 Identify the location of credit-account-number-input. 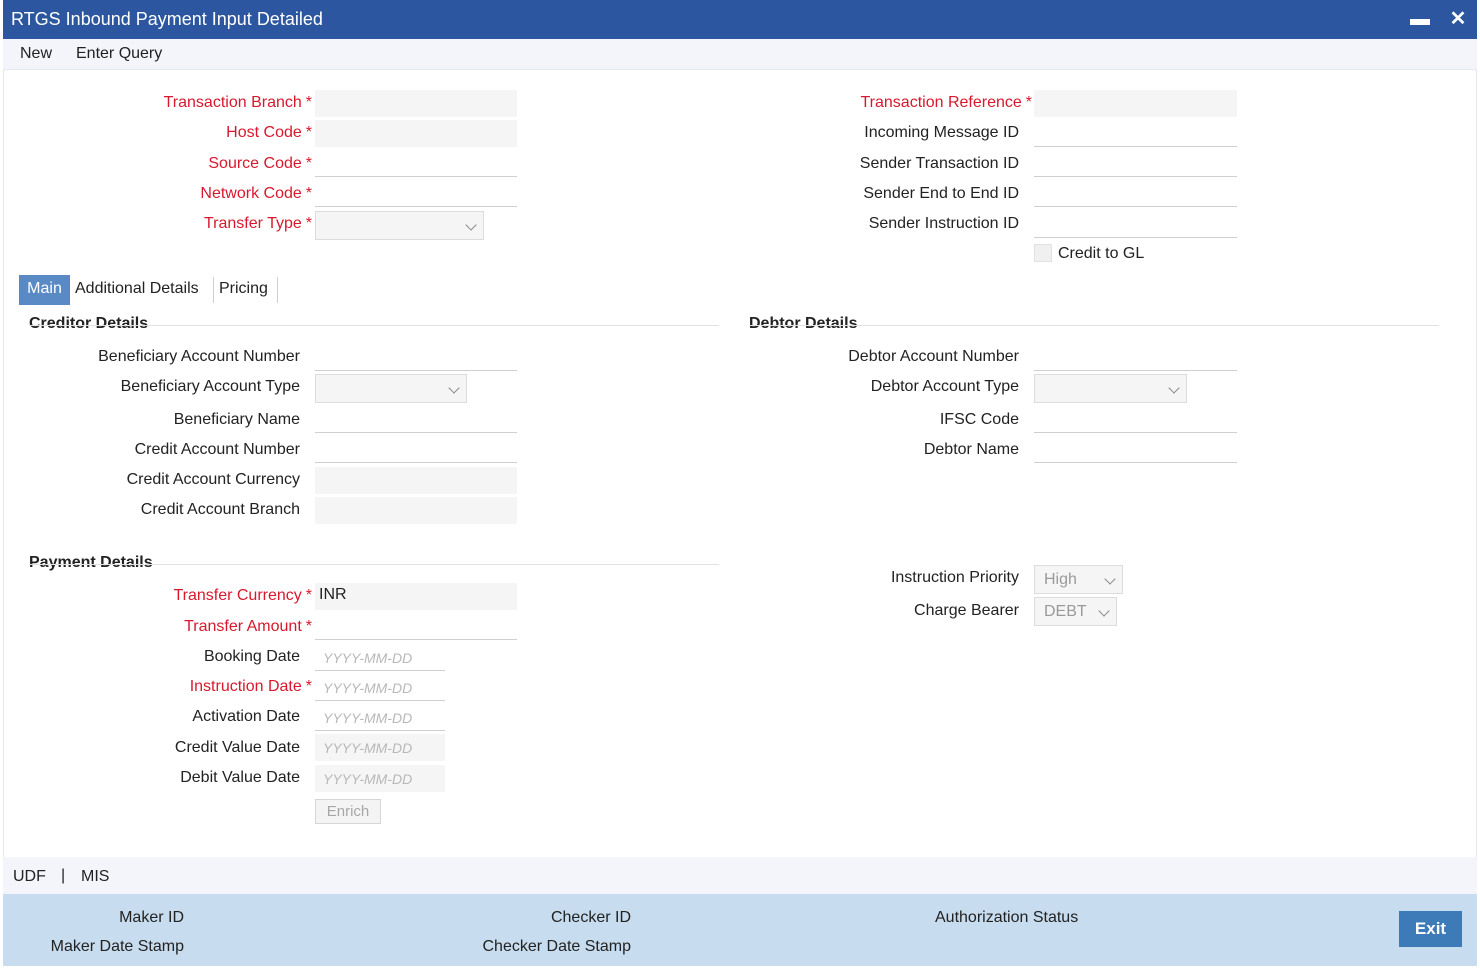
(416, 449).